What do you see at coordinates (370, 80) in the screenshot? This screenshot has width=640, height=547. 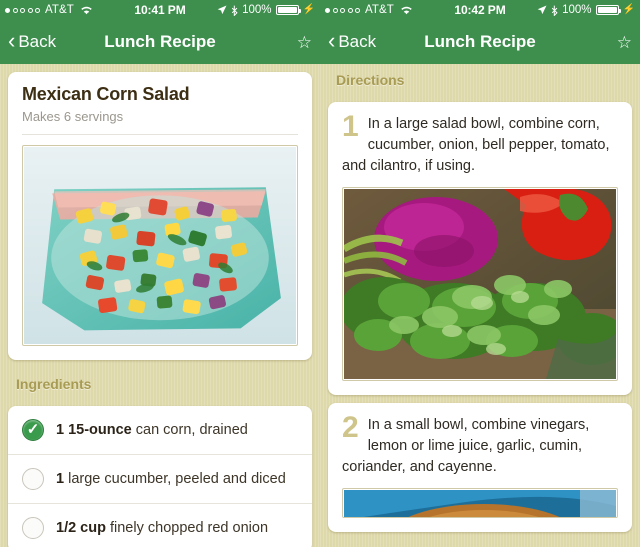 I see `directions-section-label: Directions` at bounding box center [370, 80].